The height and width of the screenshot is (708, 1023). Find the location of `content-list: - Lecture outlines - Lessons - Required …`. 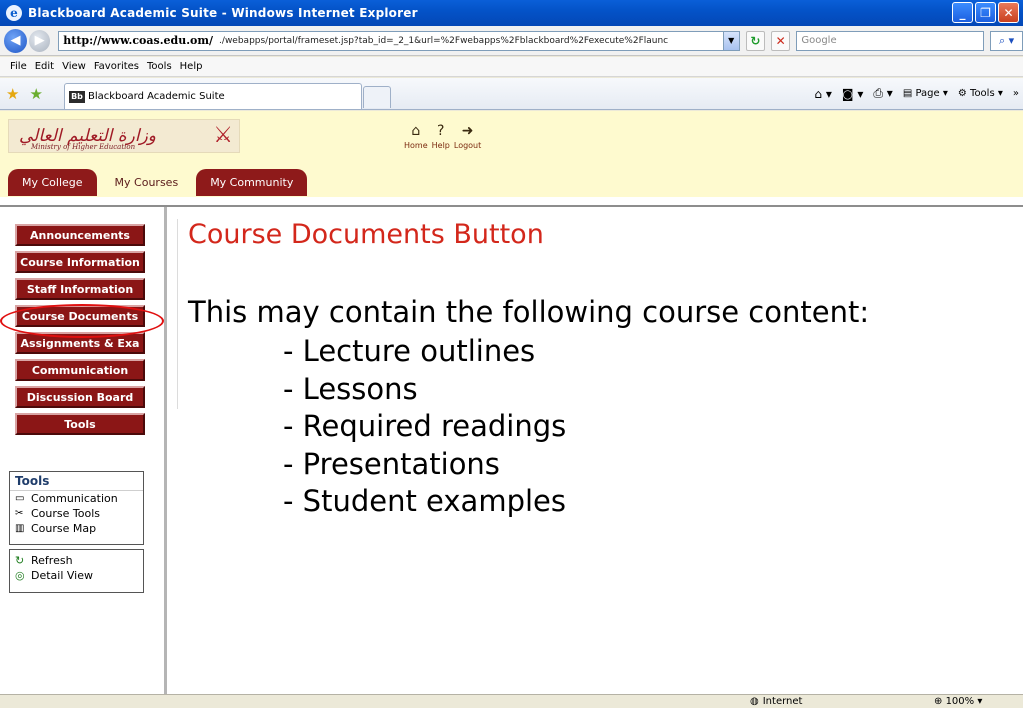

content-list: - Lecture outlines - Lessons - Required … is located at coordinates (424, 427).